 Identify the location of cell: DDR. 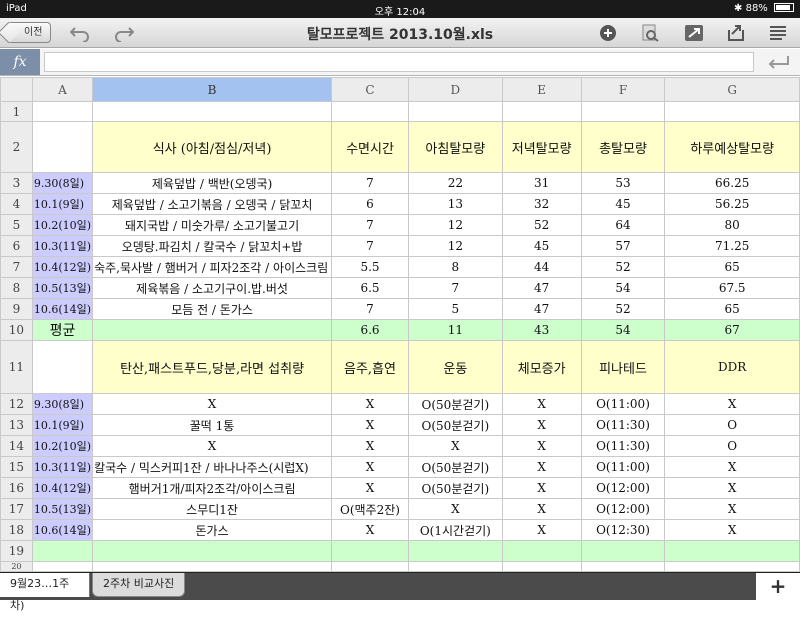
(732, 367).